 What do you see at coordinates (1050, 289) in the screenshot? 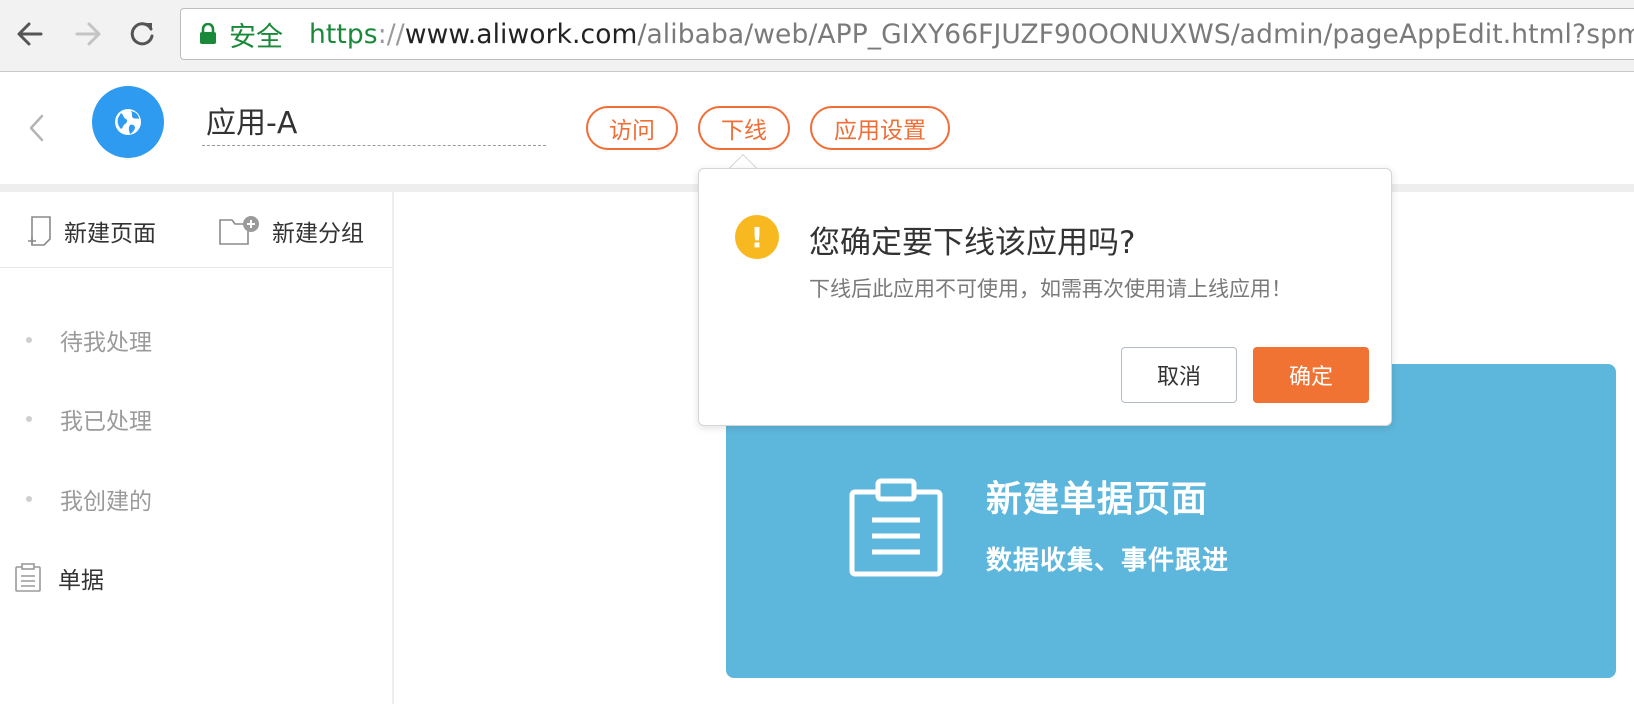
I see `popover-description: 下线后此应用不可使用，如需再次使用请上线应用！` at bounding box center [1050, 289].